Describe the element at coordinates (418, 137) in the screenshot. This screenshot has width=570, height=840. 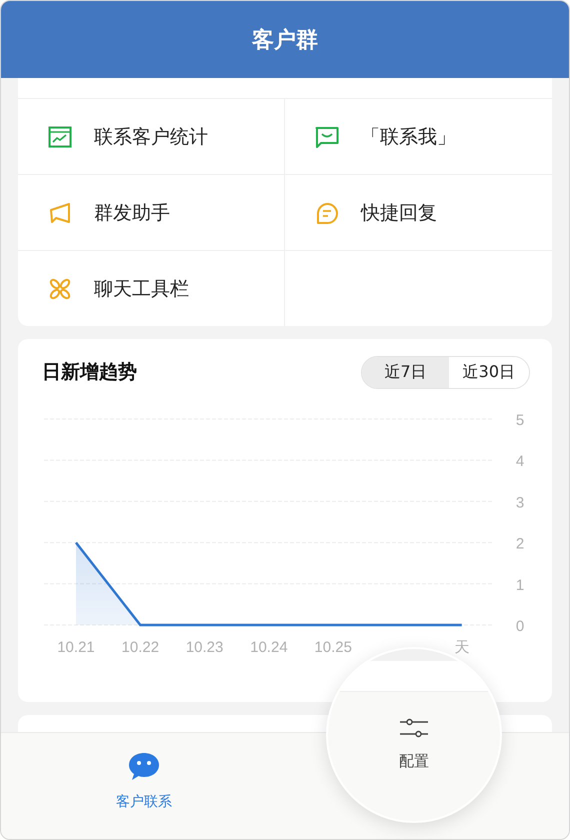
I see `tool-item: 「联系我」` at that location.